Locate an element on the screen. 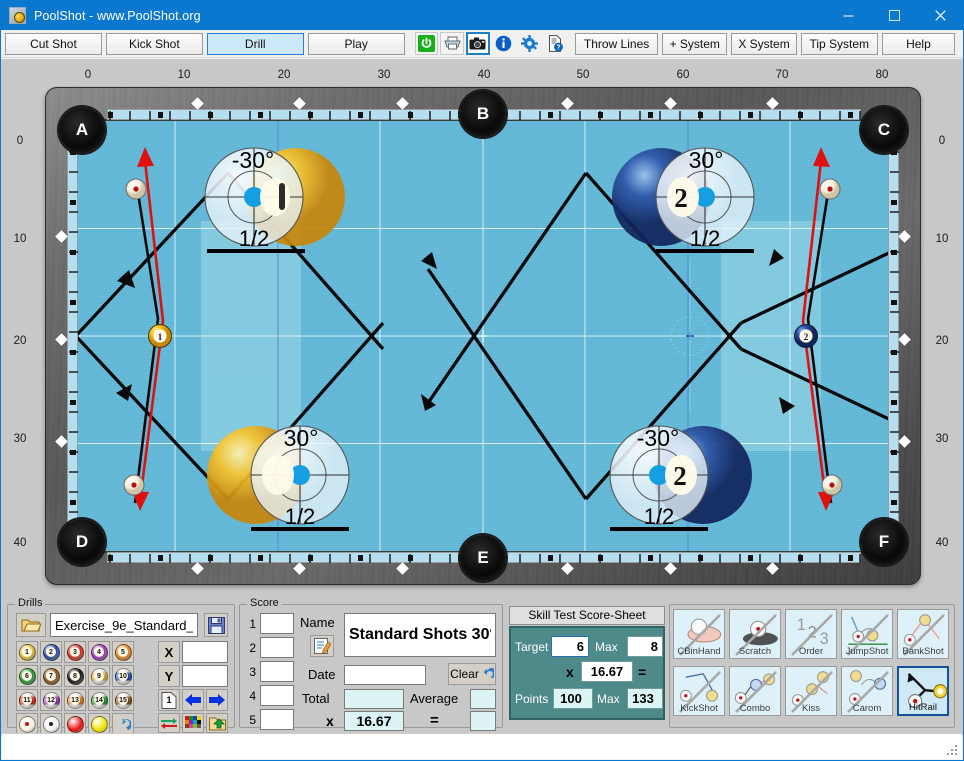 The height and width of the screenshot is (761, 964). pocket-f: F is located at coordinates (884, 542).